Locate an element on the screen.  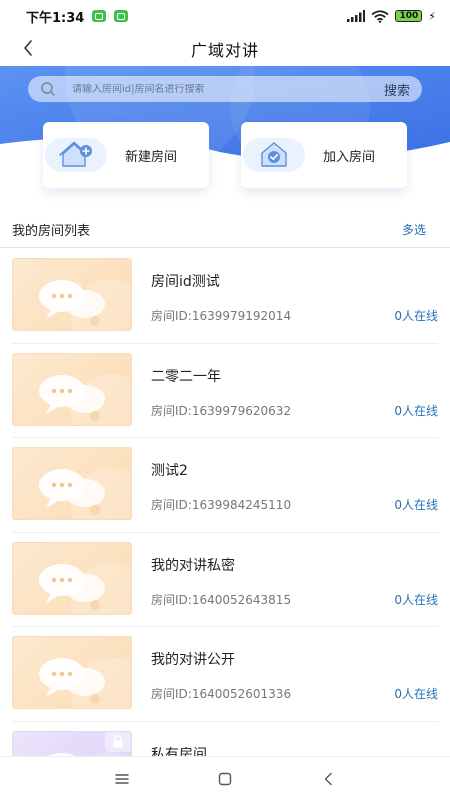
page-title: 广域对讲 is located at coordinates (224, 50).